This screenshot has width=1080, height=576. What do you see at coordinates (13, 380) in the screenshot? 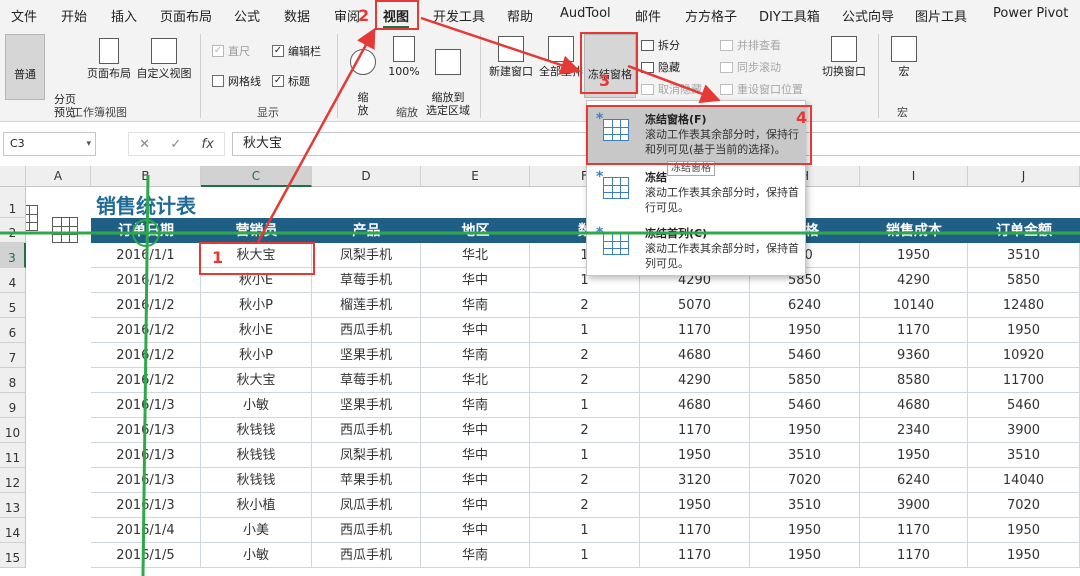
I see `row-header-8: 8` at bounding box center [13, 380].